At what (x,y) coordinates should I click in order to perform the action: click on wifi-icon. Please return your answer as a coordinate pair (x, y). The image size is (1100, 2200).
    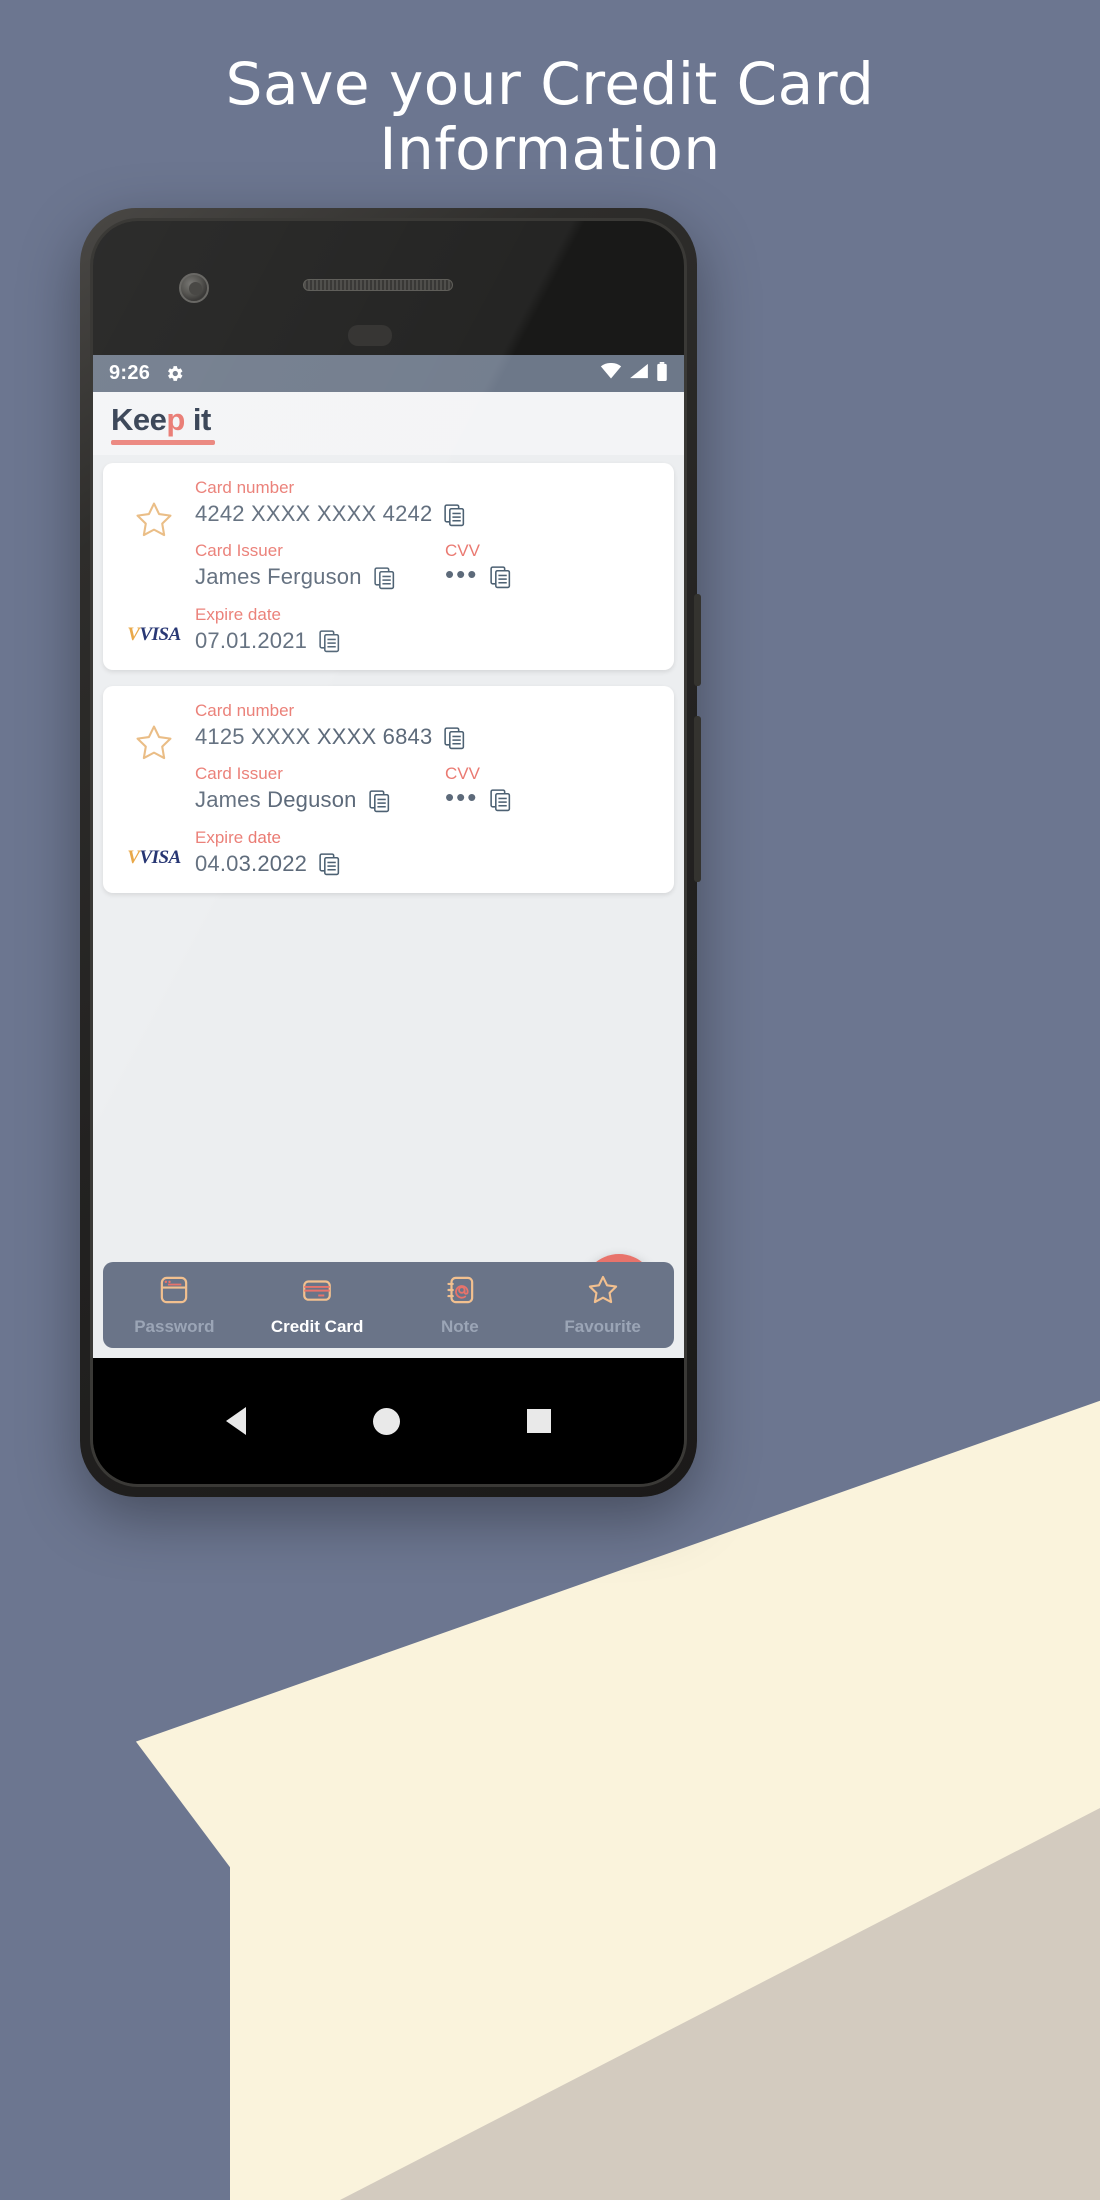
    Looking at the image, I should click on (611, 373).